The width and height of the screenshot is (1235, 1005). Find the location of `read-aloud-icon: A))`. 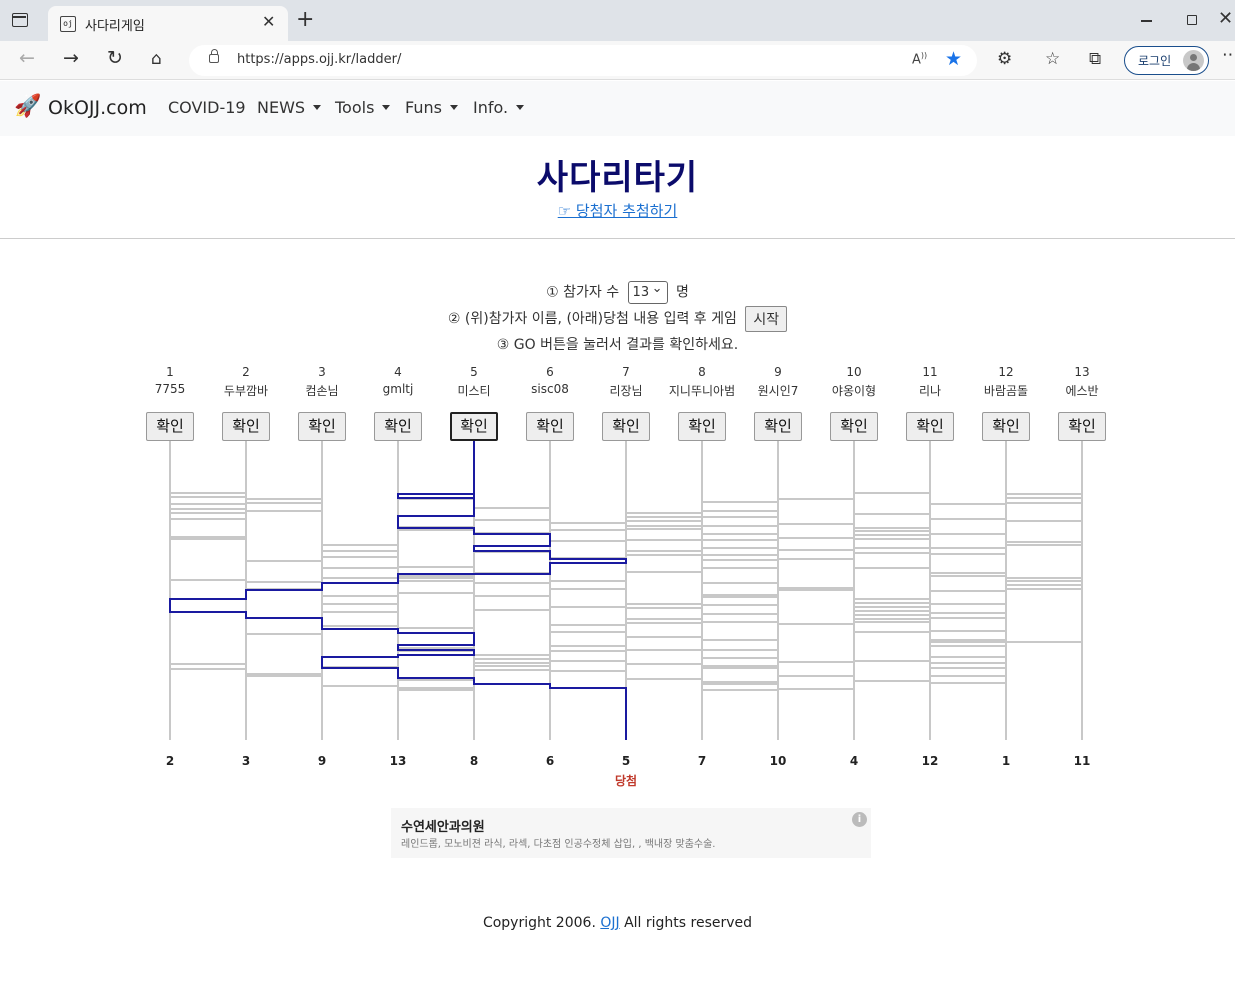

read-aloud-icon: A)) is located at coordinates (919, 59).